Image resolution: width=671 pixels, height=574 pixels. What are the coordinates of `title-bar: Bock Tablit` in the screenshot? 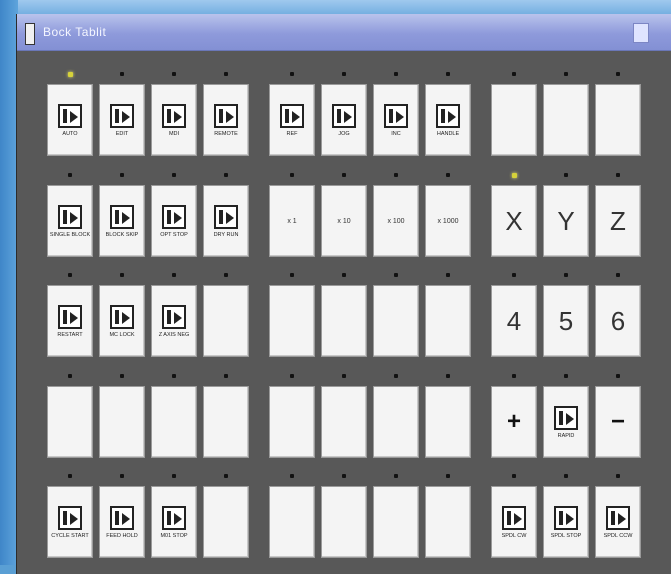 It's located at (344, 32).